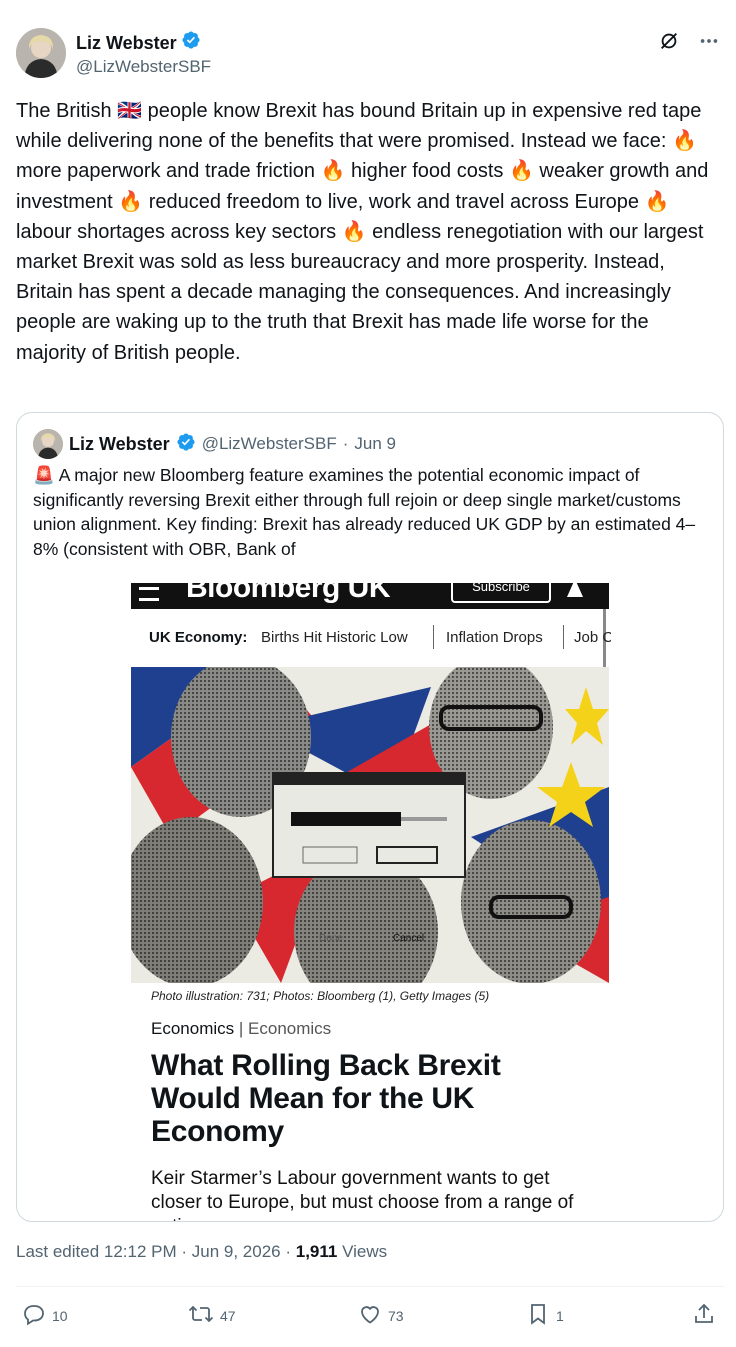 The height and width of the screenshot is (1347, 736). What do you see at coordinates (126, 43) in the screenshot?
I see `display-name: Liz Webster` at bounding box center [126, 43].